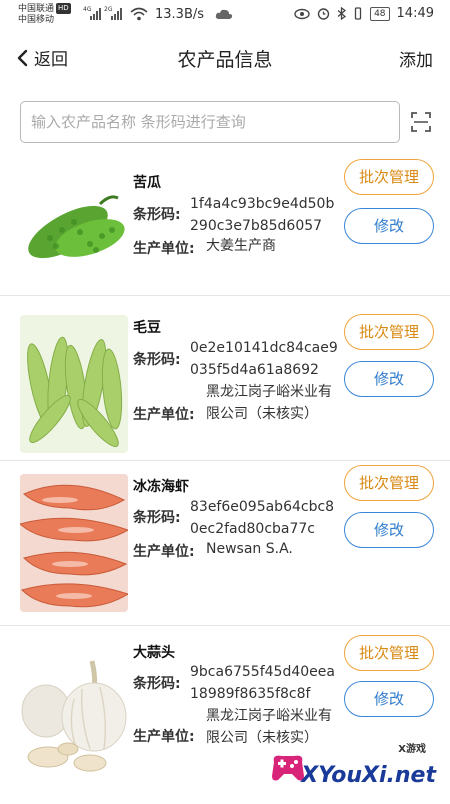  What do you see at coordinates (74, 543) in the screenshot?
I see `product-image-frozen-shrimp` at bounding box center [74, 543].